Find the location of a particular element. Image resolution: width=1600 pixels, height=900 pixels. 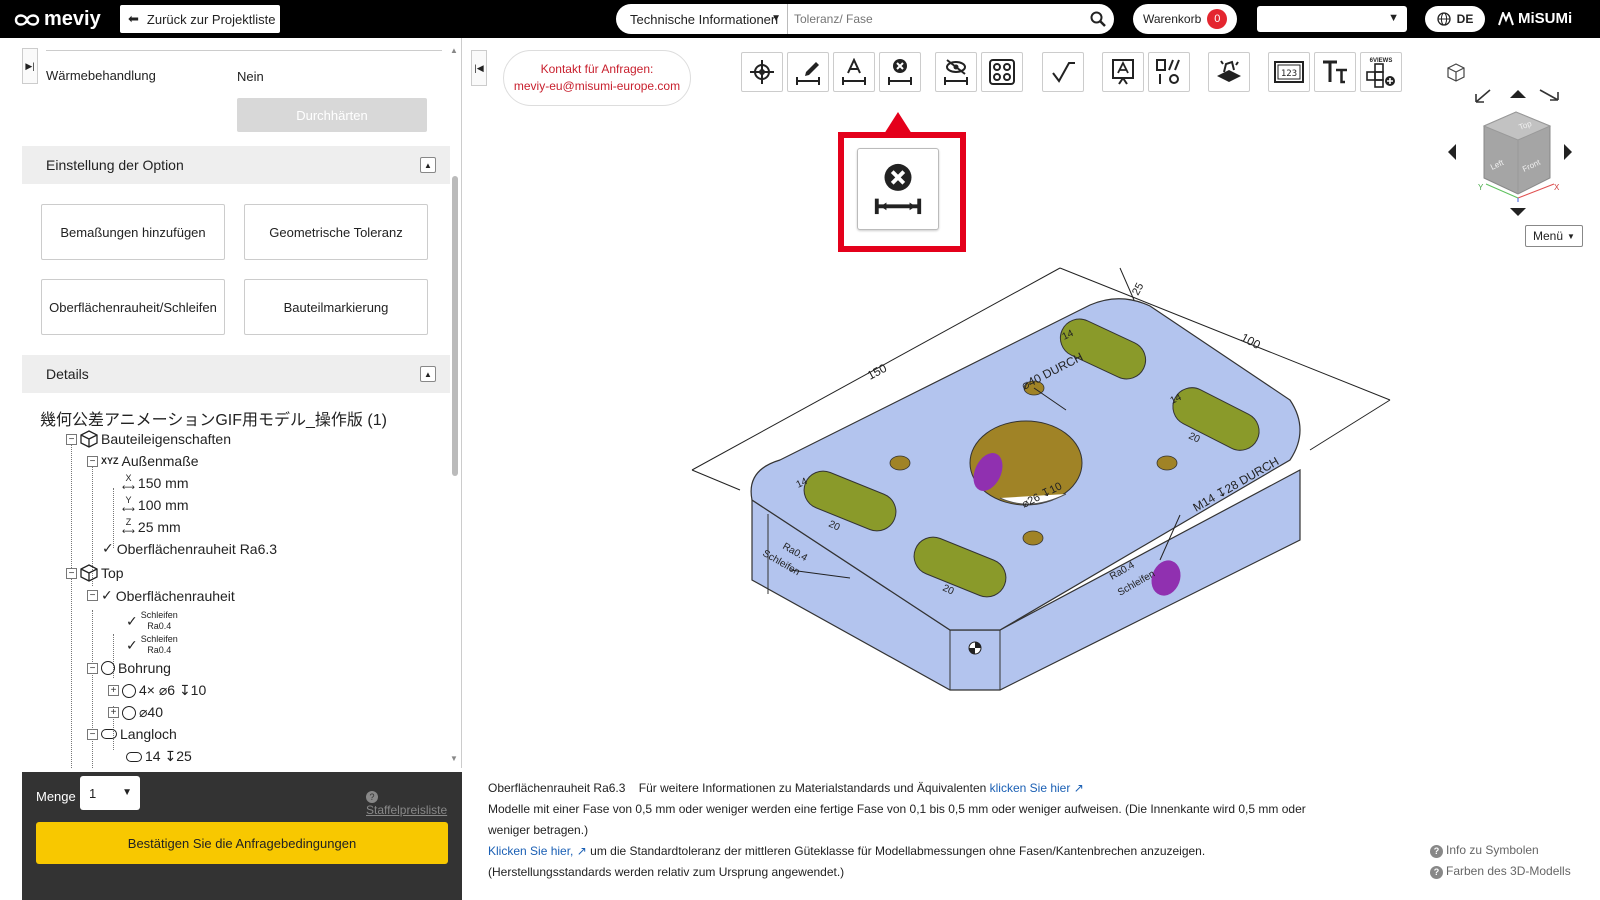

help-icon: ? is located at coordinates (1436, 872).